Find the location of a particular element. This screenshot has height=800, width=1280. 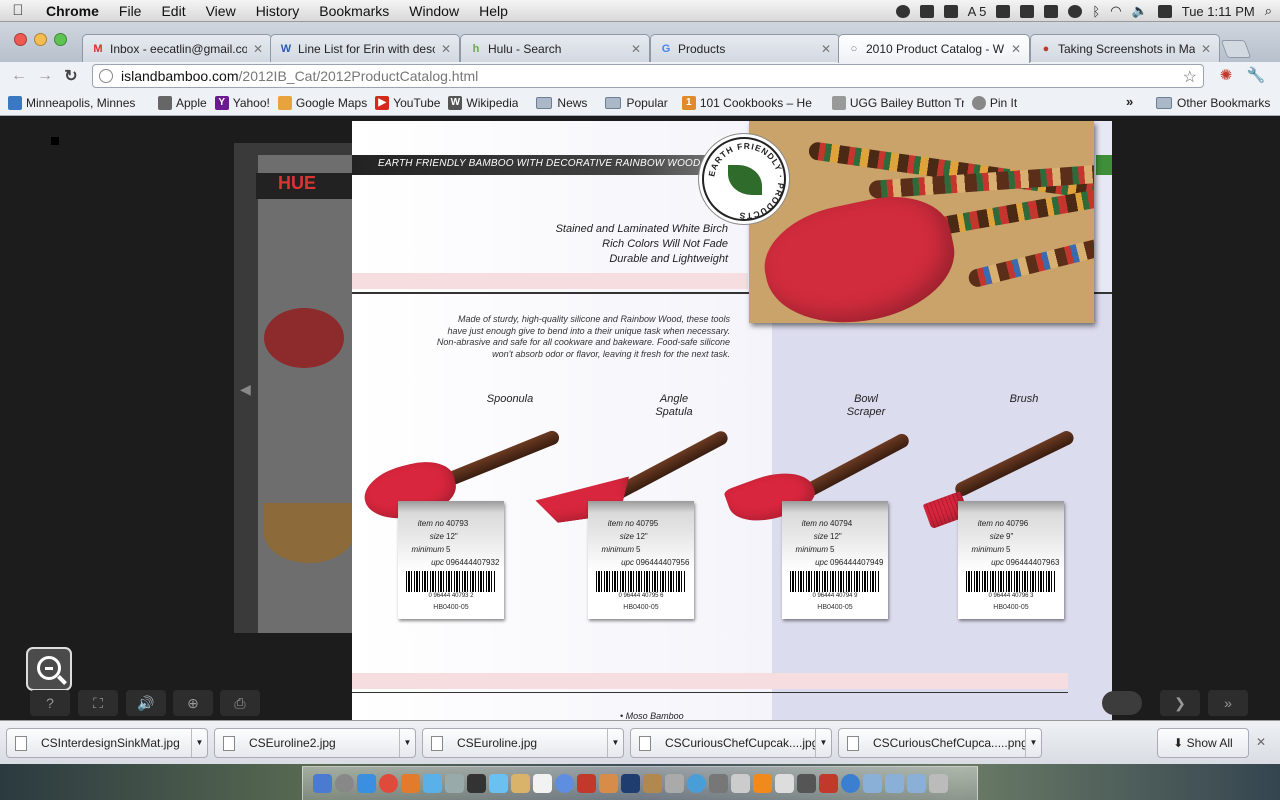

bookmark-folder-news: News is located at coordinates (561, 103).